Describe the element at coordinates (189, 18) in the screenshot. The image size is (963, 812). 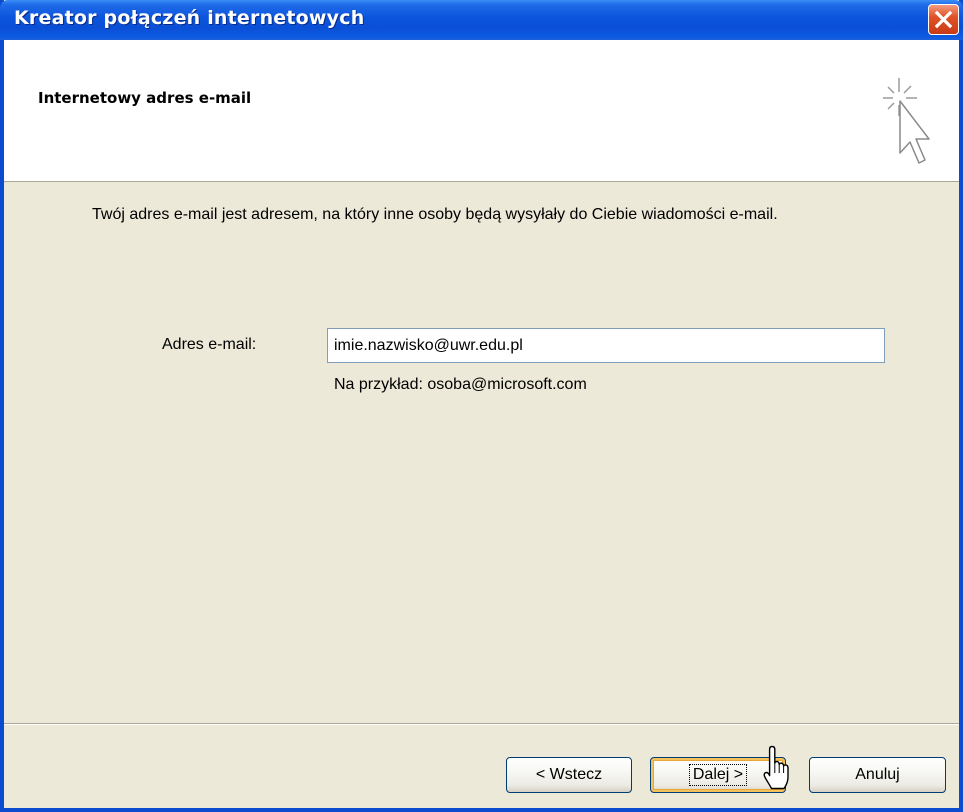
I see `window-title: Kreator połączeń internetowych` at that location.